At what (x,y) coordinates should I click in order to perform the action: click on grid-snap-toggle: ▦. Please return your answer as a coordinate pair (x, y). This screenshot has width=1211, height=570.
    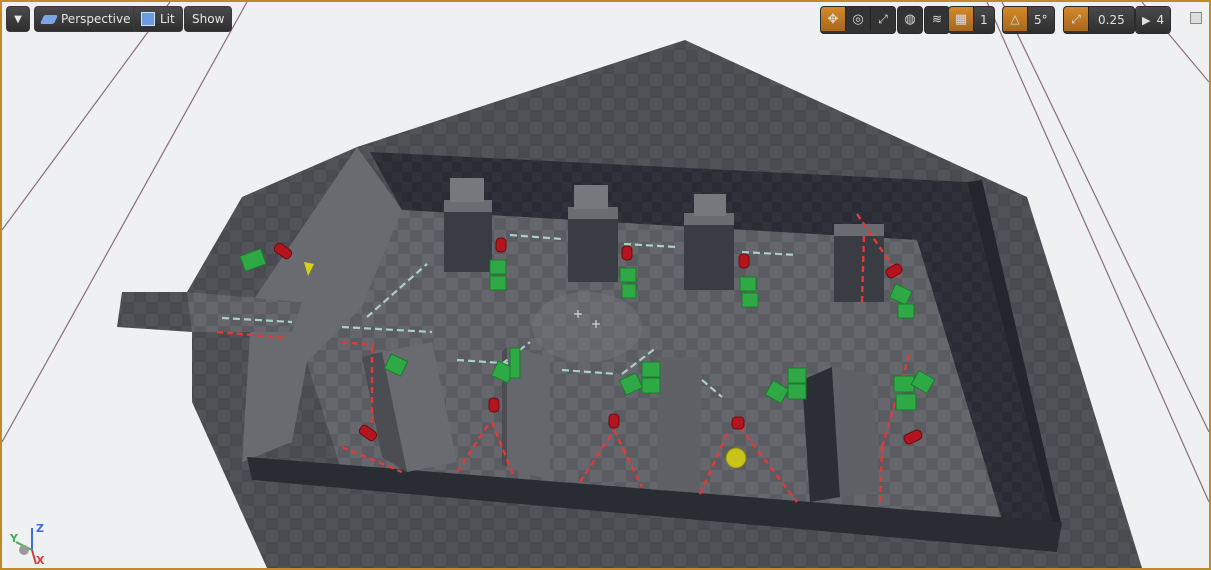
    Looking at the image, I should click on (961, 19).